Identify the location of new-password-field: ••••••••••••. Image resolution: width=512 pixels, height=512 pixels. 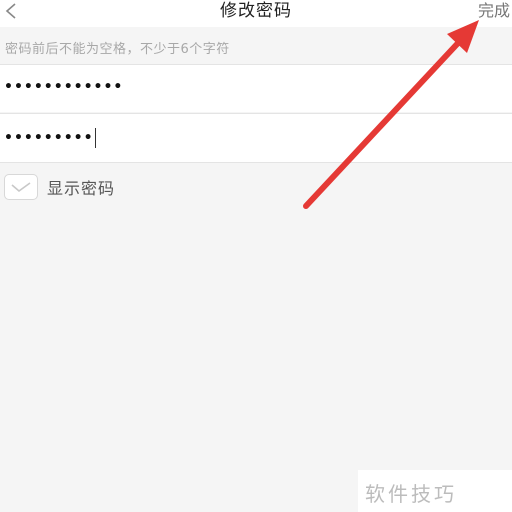
(256, 88).